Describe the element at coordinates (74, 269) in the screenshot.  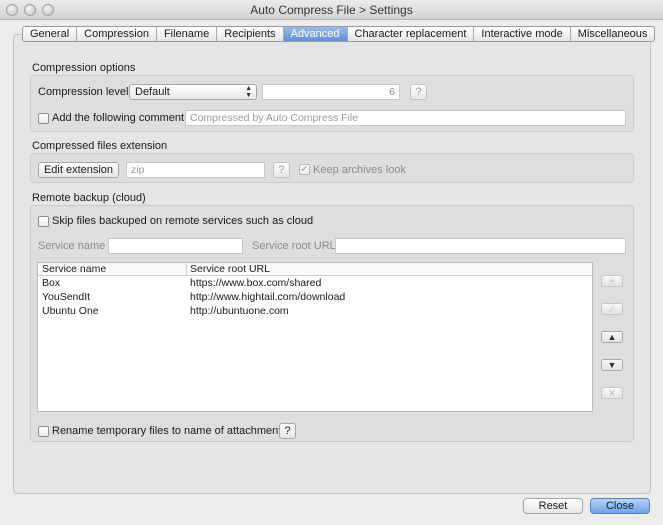
I see `column-header-service-name: Service name` at that location.